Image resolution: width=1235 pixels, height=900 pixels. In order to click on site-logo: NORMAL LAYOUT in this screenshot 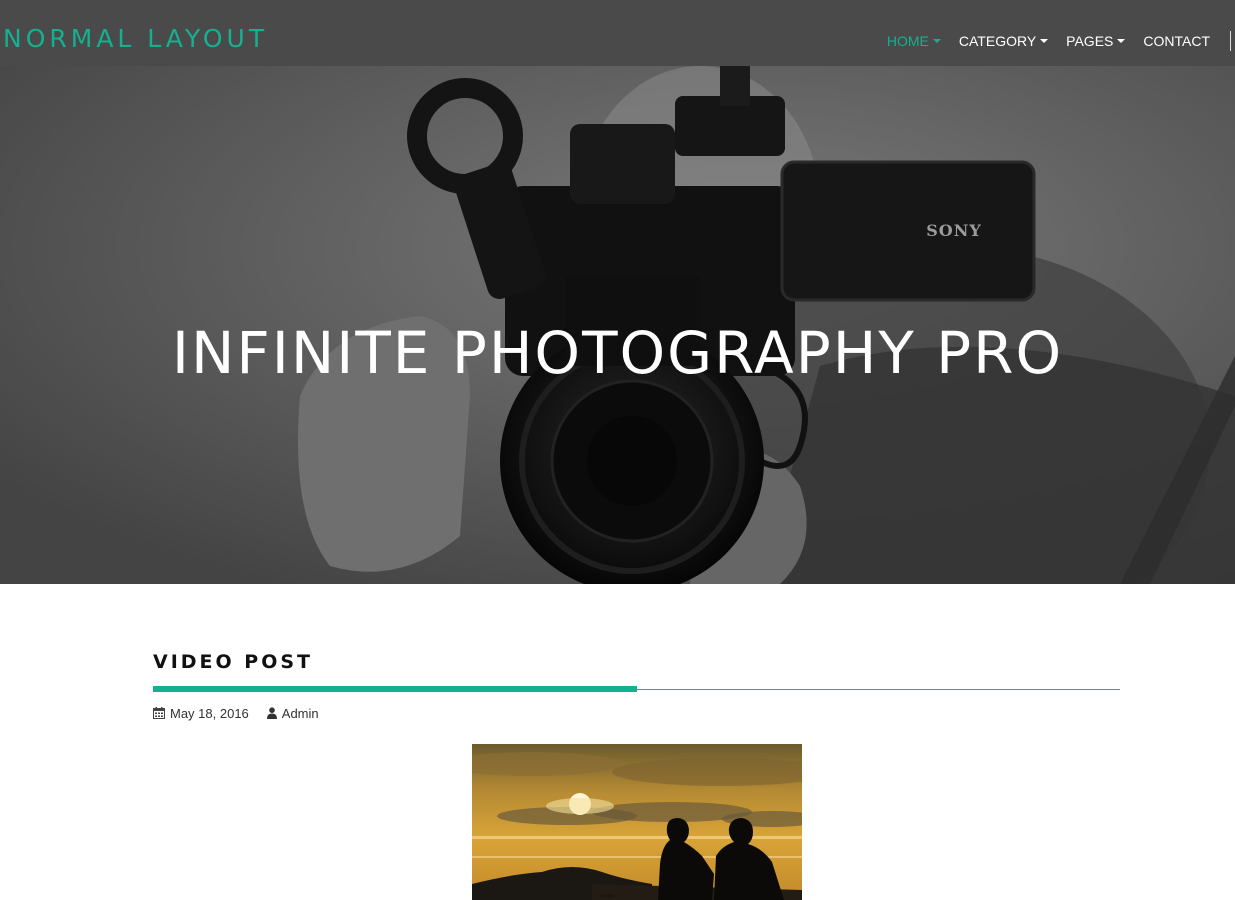, I will do `click(135, 39)`.